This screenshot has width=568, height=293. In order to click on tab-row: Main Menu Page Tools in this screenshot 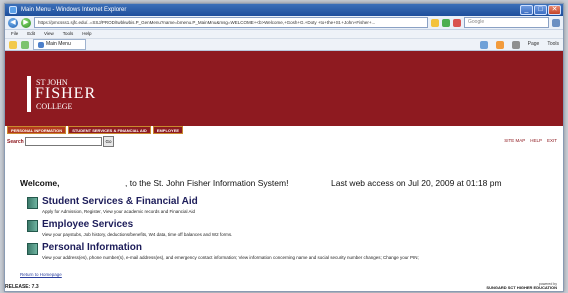, I will do `click(284, 45)`.